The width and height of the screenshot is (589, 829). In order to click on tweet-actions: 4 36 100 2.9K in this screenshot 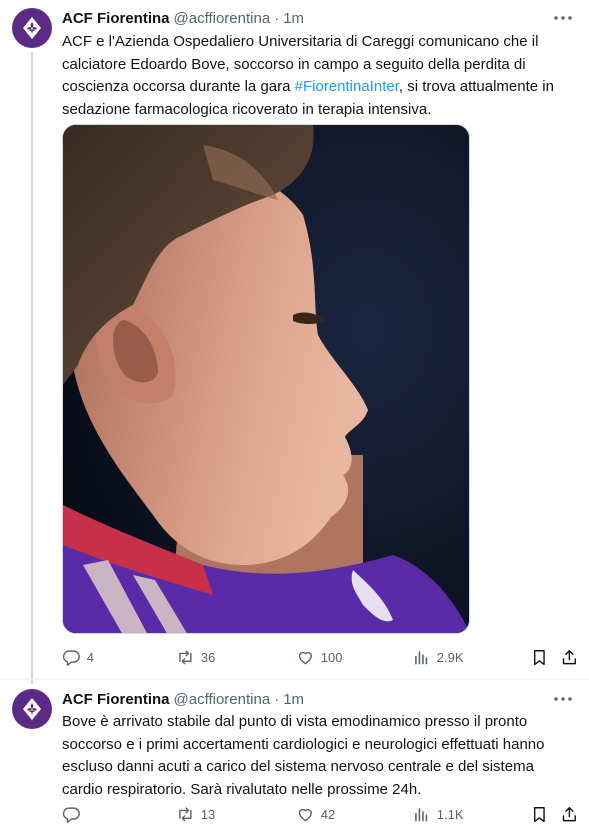, I will do `click(322, 657)`.